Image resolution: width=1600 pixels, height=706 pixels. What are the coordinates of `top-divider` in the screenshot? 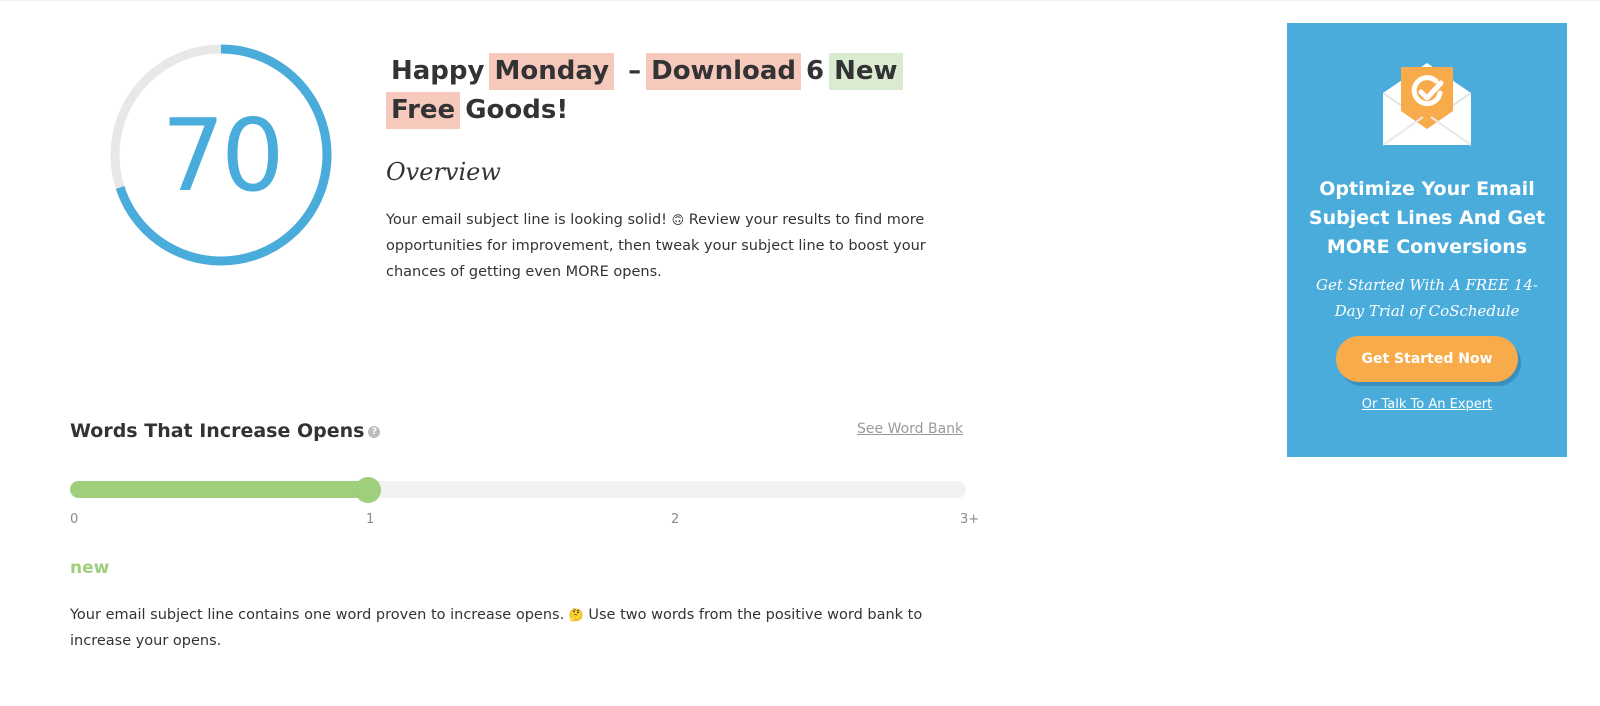 It's located at (800, 0).